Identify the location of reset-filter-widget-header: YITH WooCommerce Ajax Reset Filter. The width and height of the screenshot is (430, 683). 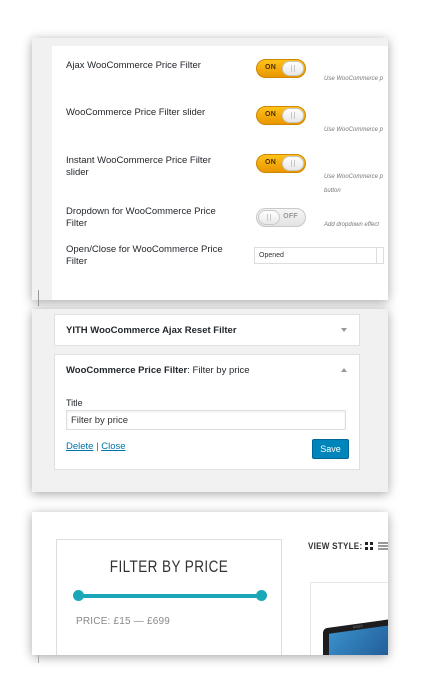
(207, 330).